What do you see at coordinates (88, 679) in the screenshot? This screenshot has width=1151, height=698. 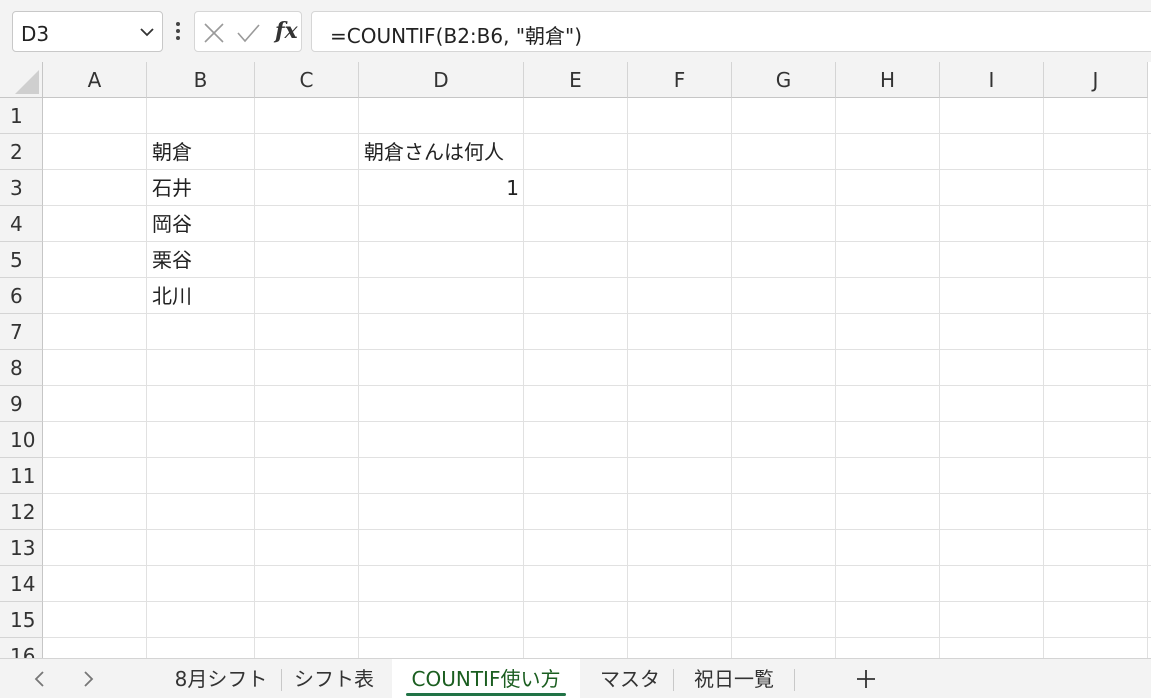 I see `chevron-right-icon` at bounding box center [88, 679].